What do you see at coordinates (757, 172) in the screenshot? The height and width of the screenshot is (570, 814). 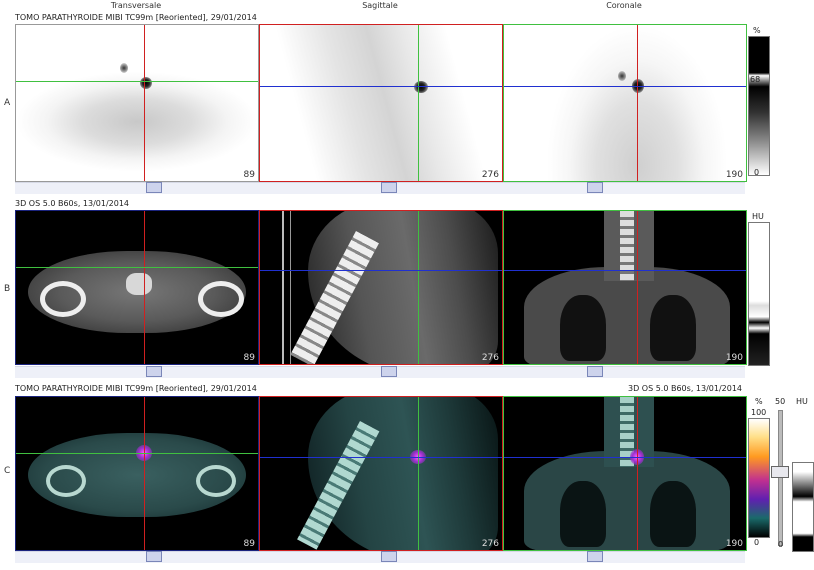 I see `scale-a-bottom-value: 0` at bounding box center [757, 172].